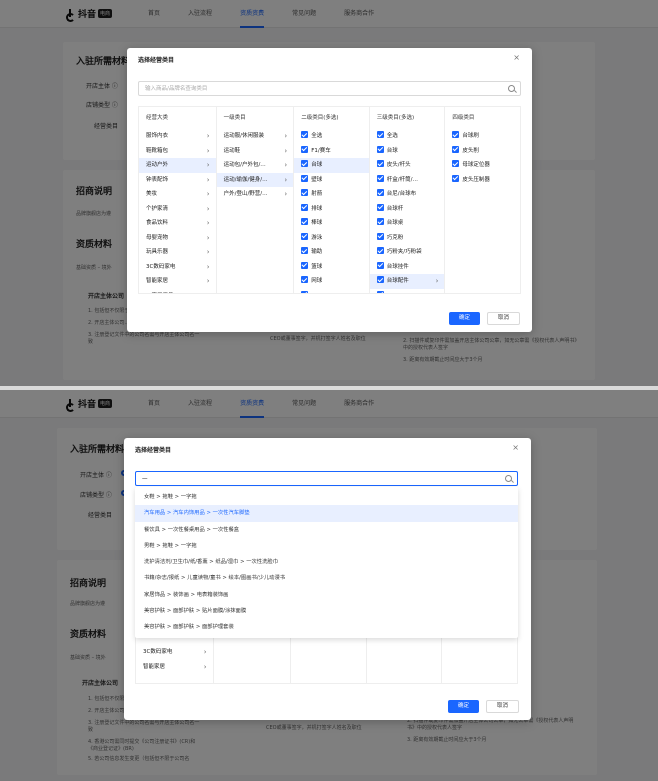 The width and height of the screenshot is (658, 781). Describe the element at coordinates (407, 223) in the screenshot. I see `level3-category-item: 台球桌` at that location.